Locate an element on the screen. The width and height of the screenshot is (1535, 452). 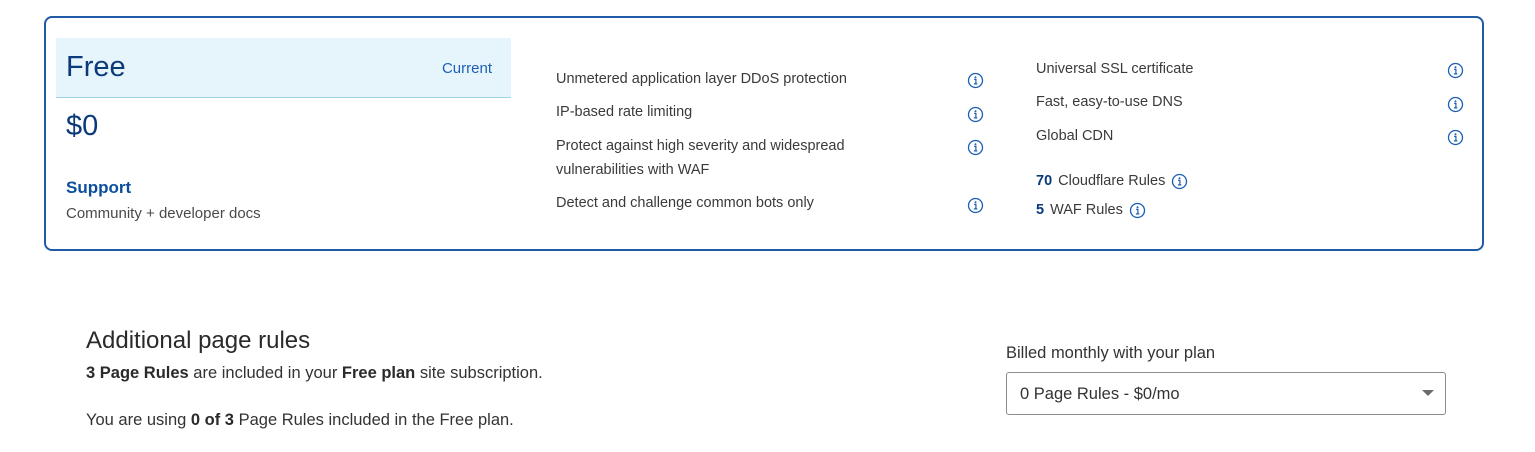
chevron-down-icon is located at coordinates (1428, 393).